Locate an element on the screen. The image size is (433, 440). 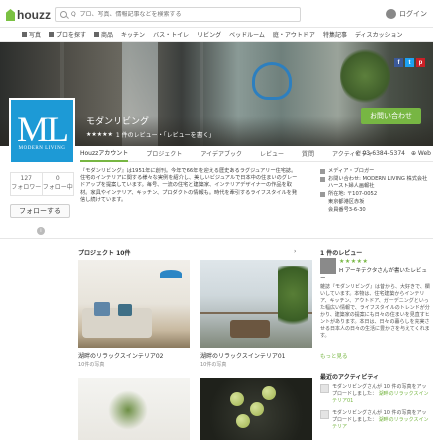
projects-more-arrow: › is located at coordinates (295, 251).